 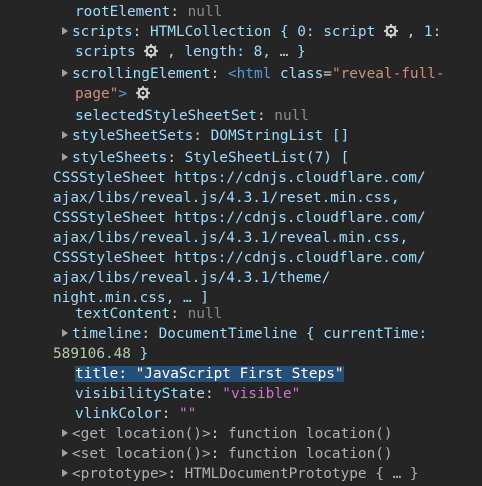 I want to click on prop-scripts-cont: scripts , length: 8, … }, so click(x=190, y=52).